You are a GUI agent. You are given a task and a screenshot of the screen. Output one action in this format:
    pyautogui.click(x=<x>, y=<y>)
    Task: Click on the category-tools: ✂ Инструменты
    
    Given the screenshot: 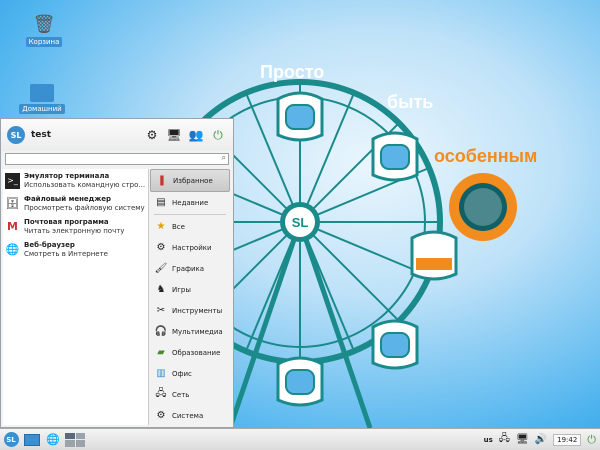 What is the action you would take?
    pyautogui.click(x=190, y=310)
    